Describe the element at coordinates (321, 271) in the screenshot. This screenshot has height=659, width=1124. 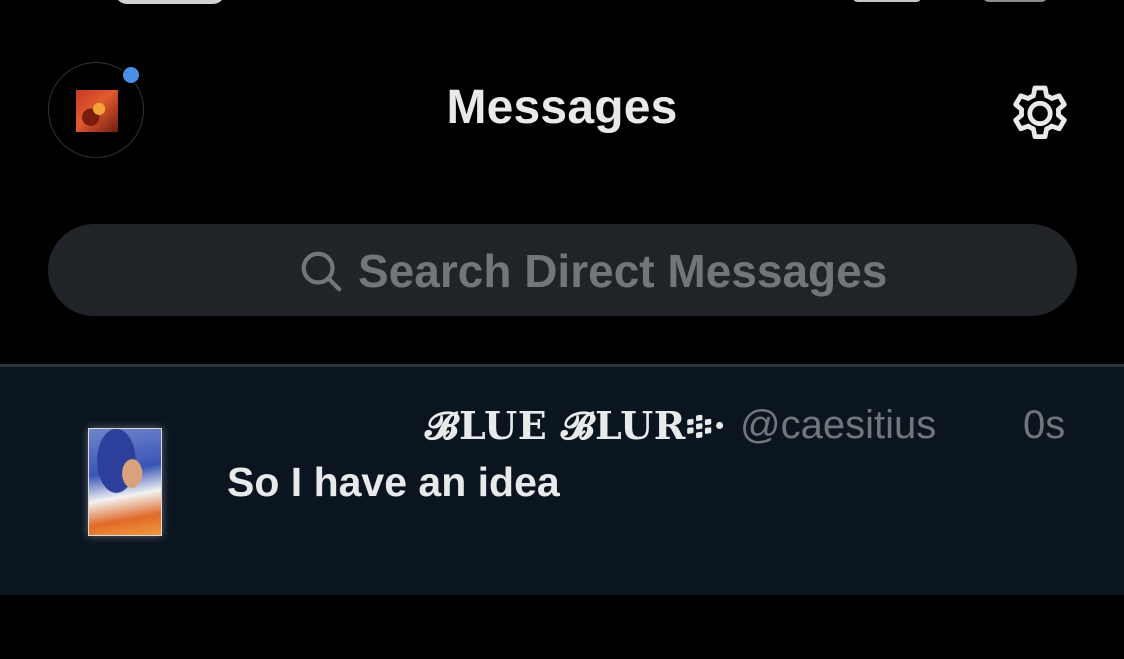
I see `search-icon` at that location.